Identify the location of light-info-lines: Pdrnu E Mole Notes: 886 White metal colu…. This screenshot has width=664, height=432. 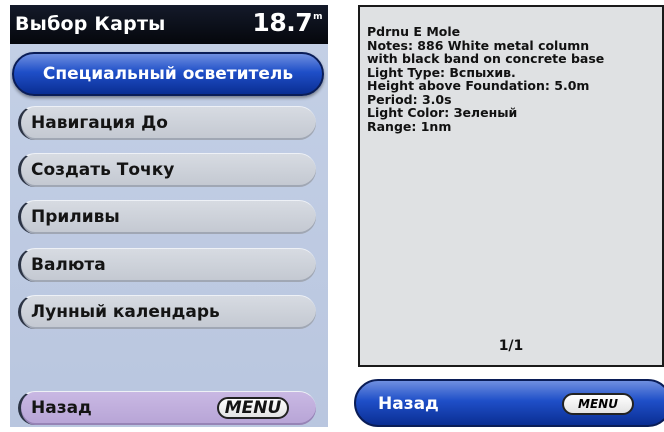
(485, 79).